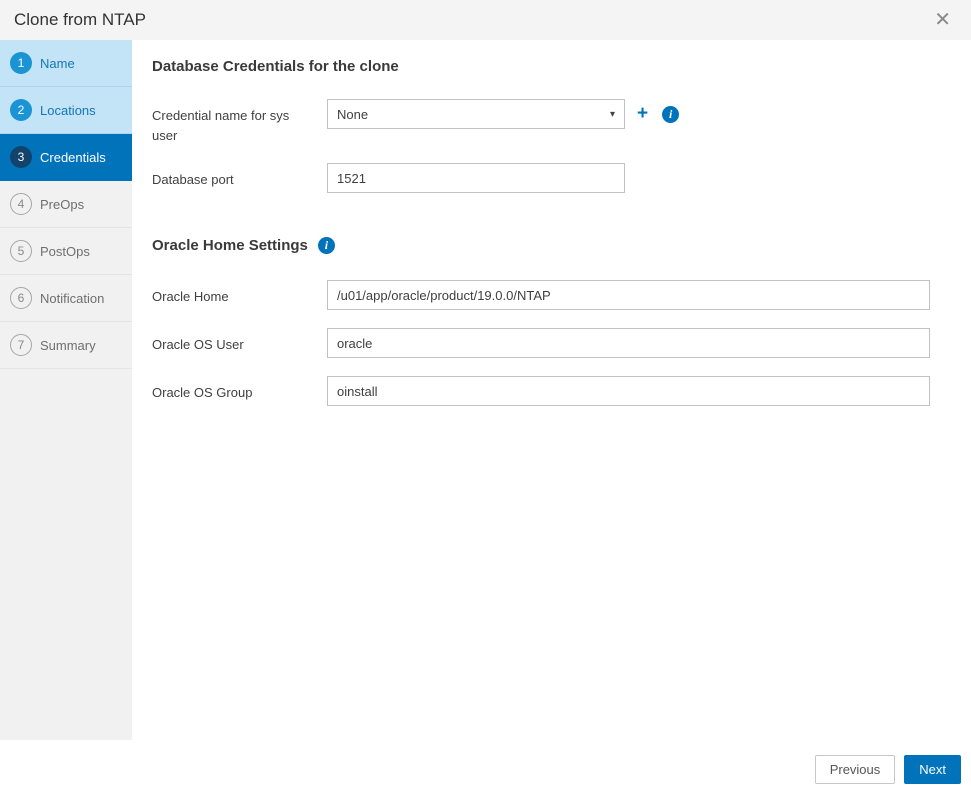  I want to click on step-number-badge: 7, so click(21, 345).